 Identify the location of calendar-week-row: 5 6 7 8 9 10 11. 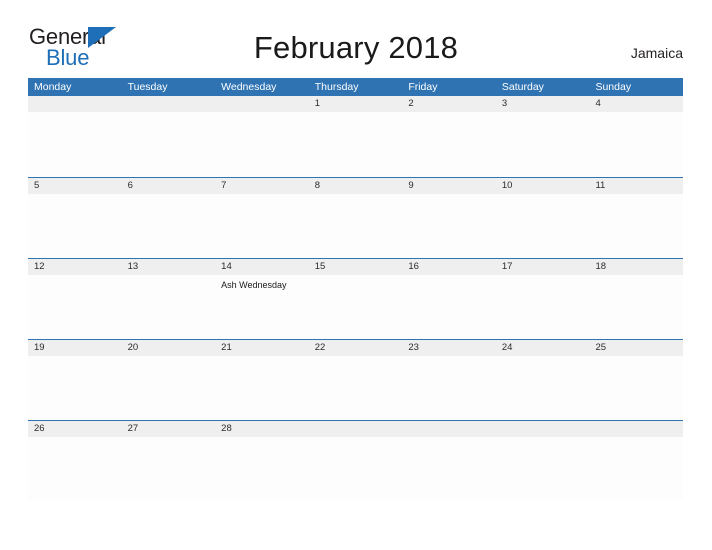
(356, 217).